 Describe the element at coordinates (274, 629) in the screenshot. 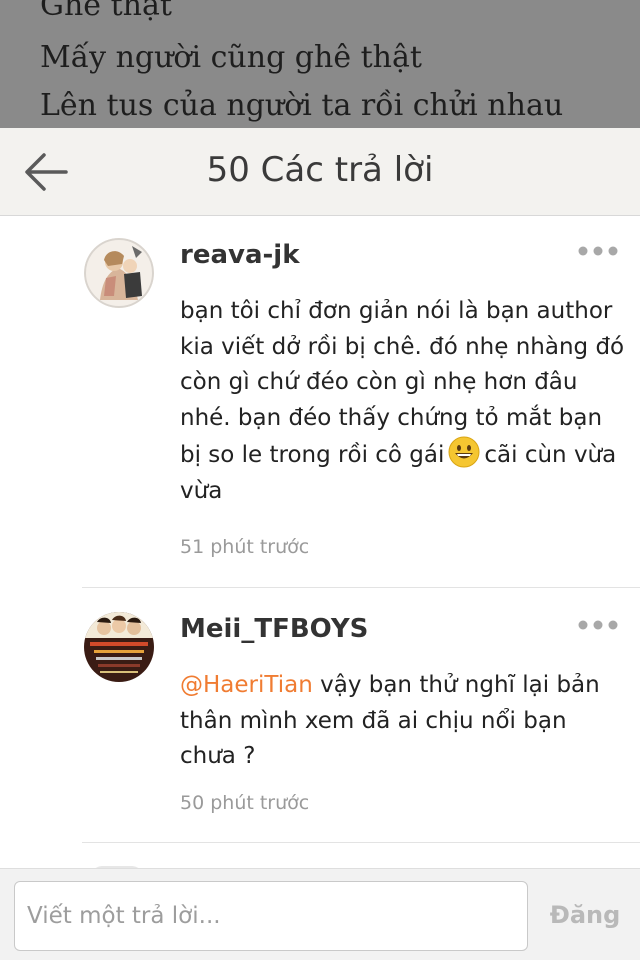

I see `comment-username: Meii_TFBOYS` at that location.